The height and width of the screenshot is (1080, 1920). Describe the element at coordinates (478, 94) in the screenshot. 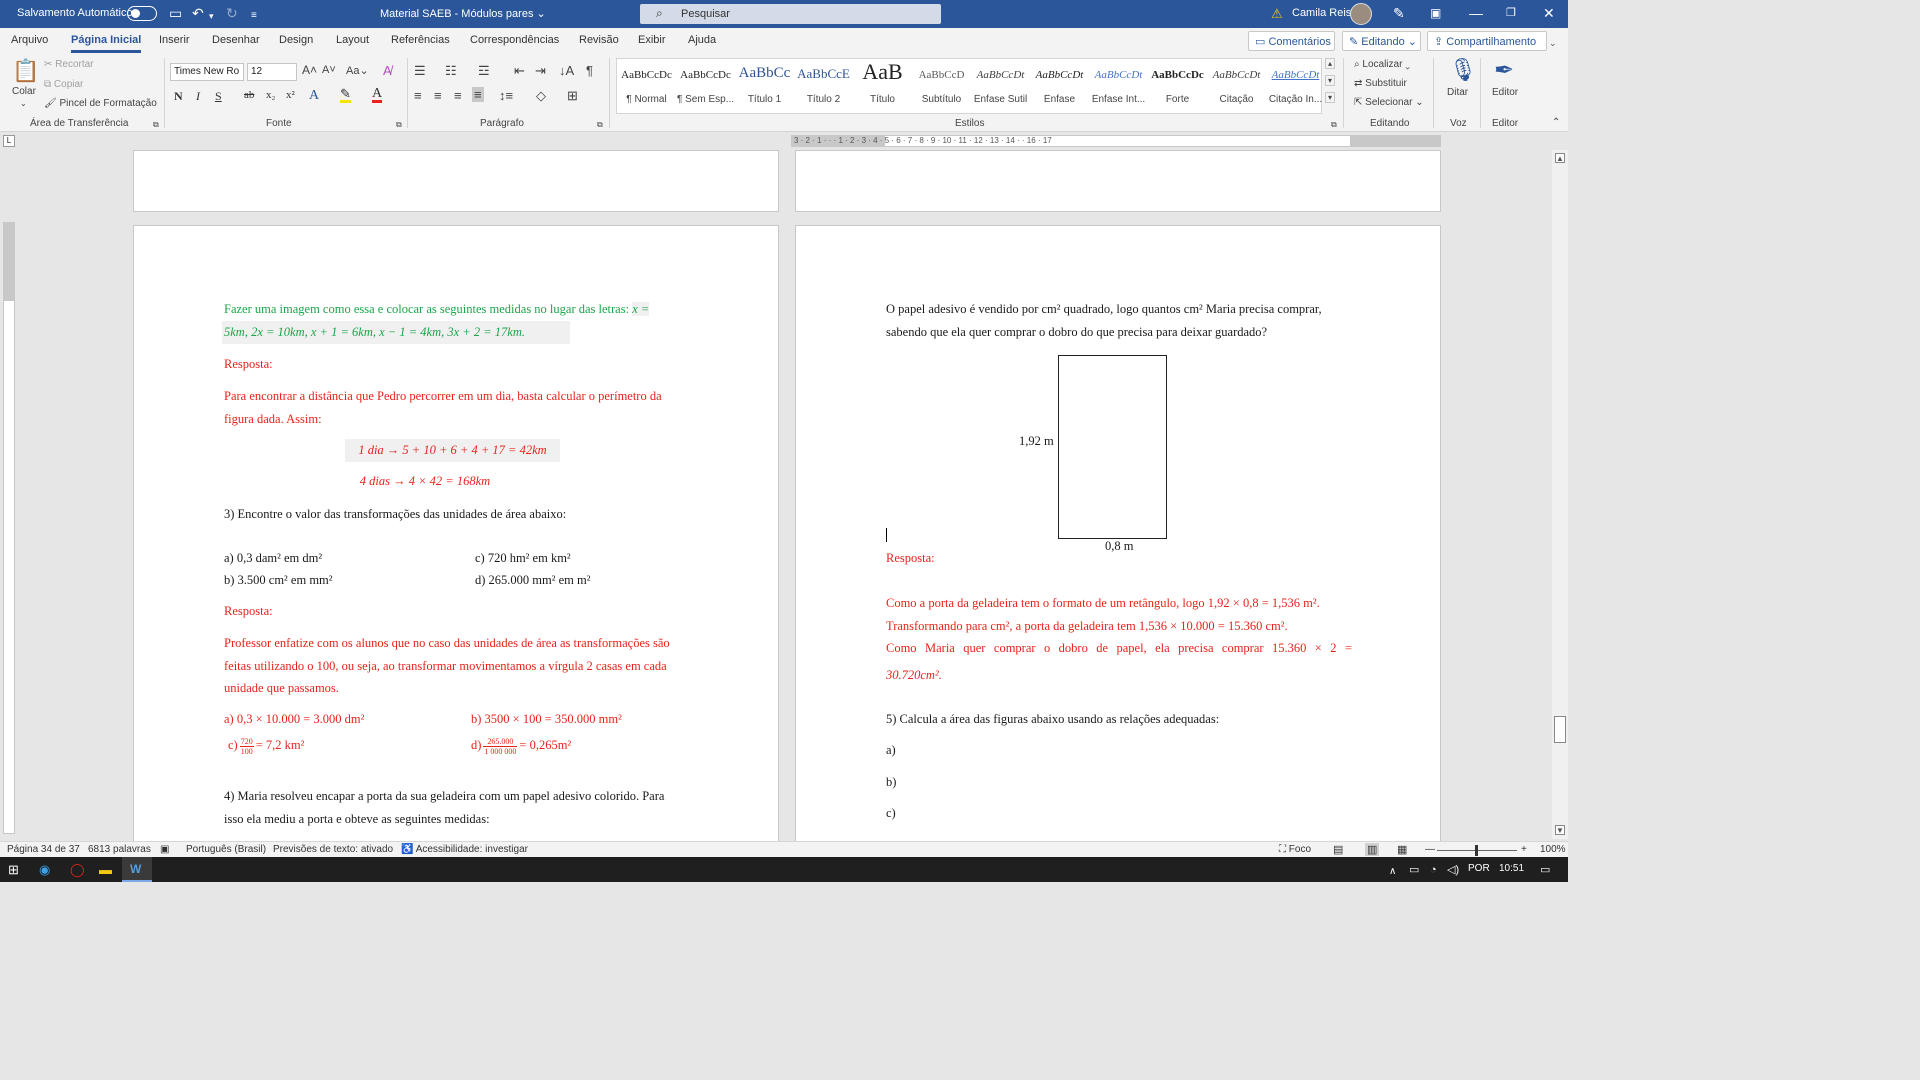

I see `justify-icon: ≡` at that location.